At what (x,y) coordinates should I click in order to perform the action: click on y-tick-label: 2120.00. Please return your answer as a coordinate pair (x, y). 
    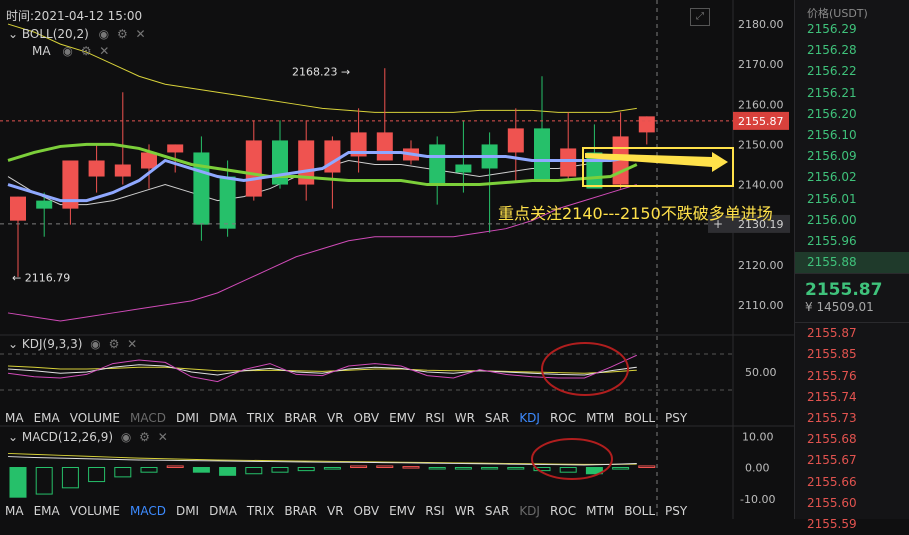
    Looking at the image, I should click on (761, 265).